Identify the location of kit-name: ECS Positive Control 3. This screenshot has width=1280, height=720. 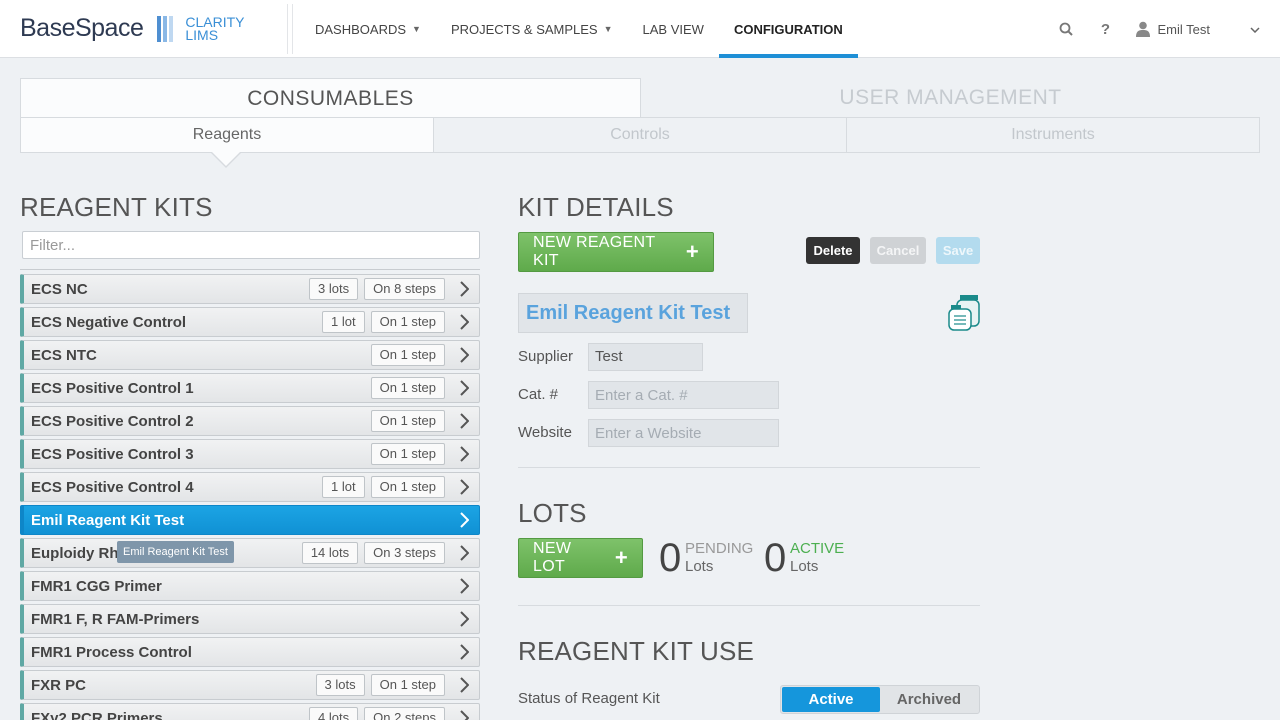
(112, 454).